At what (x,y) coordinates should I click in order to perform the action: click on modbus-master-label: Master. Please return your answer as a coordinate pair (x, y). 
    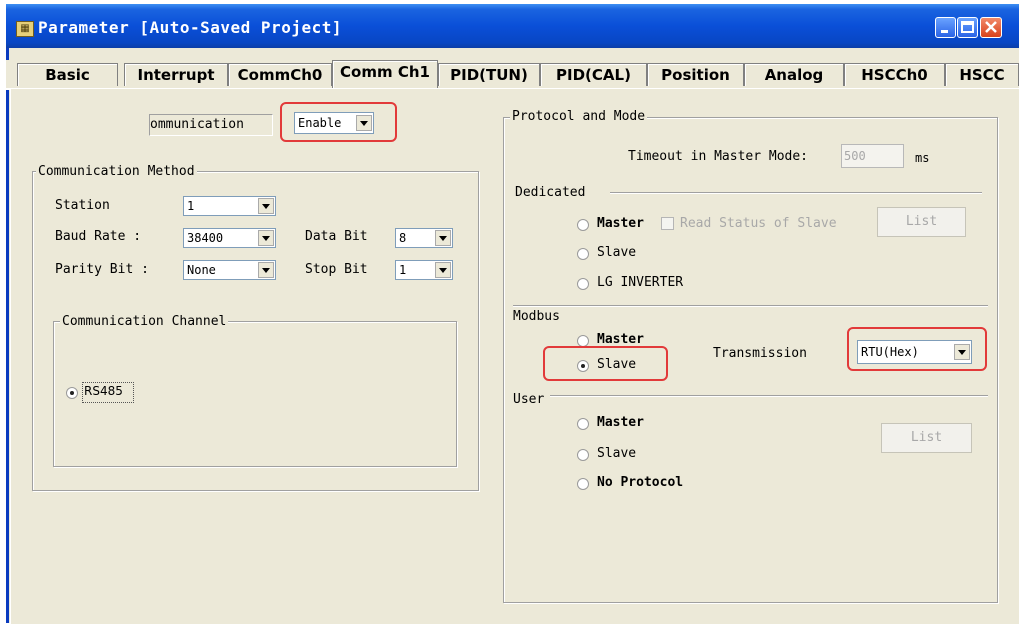
    Looking at the image, I should click on (620, 339).